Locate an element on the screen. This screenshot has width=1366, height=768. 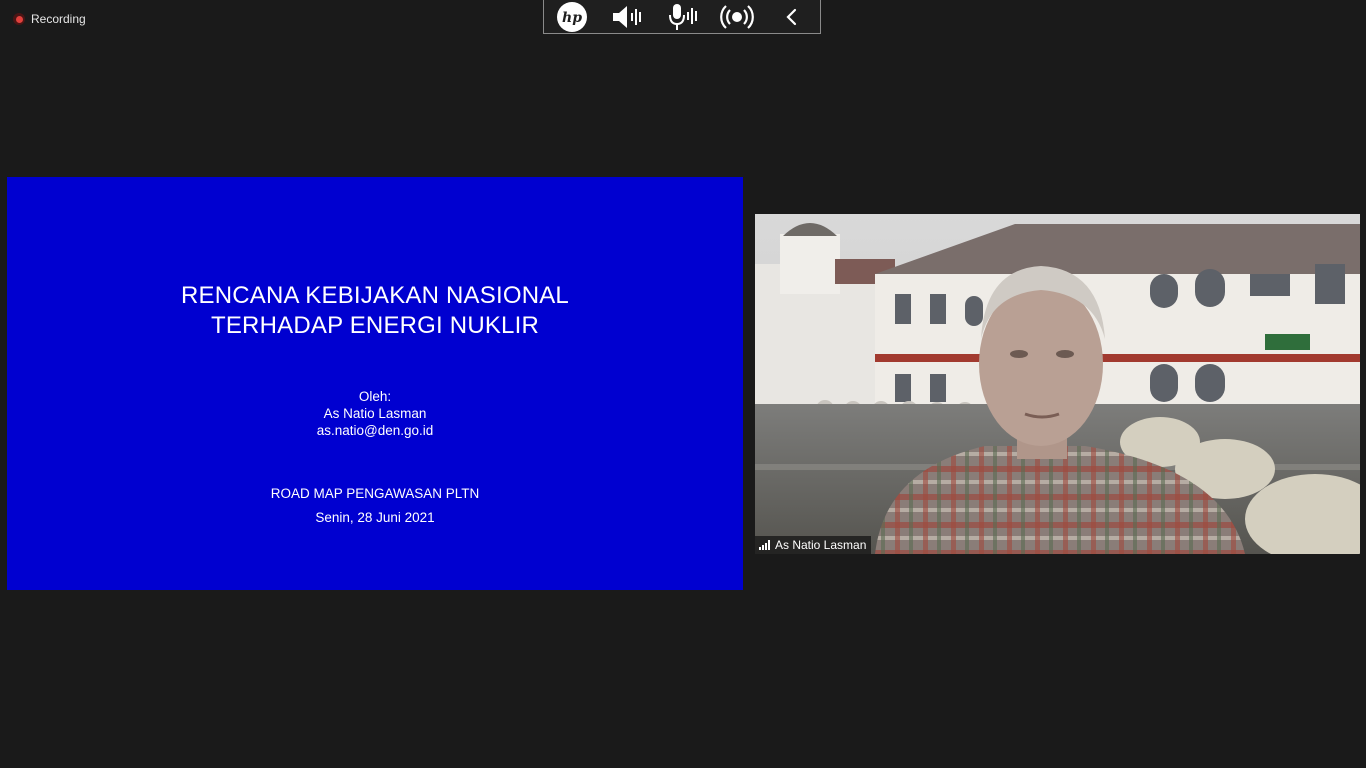
hp-logo-icon: hp is located at coordinates (572, 17).